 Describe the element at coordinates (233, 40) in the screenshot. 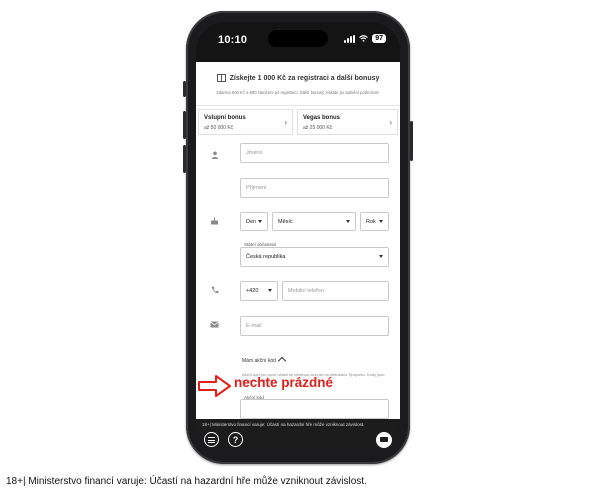

I see `status-time: 10:10` at that location.